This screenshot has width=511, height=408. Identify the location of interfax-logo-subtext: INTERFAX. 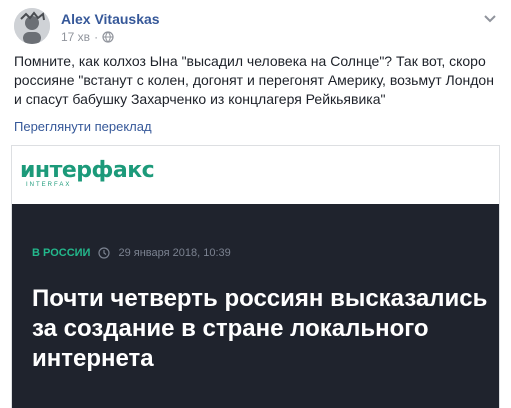
(49, 185).